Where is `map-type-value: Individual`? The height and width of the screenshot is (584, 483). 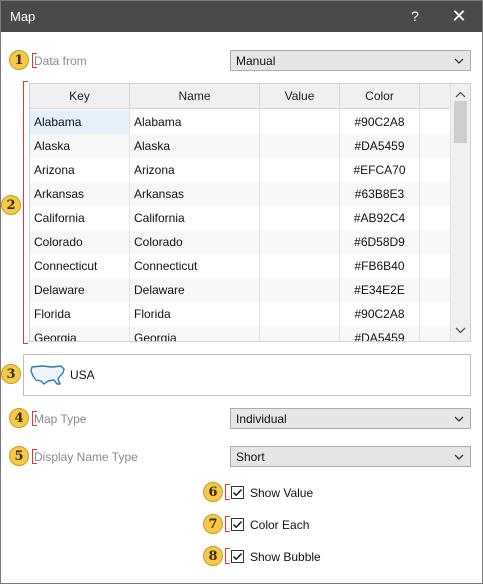 map-type-value: Individual is located at coordinates (261, 419).